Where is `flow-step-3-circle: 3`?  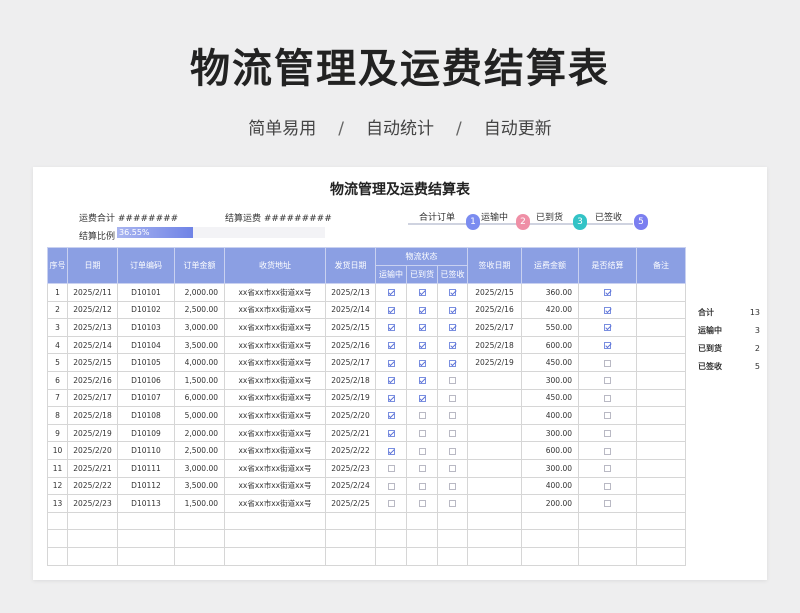
flow-step-3-circle: 3 is located at coordinates (580, 222).